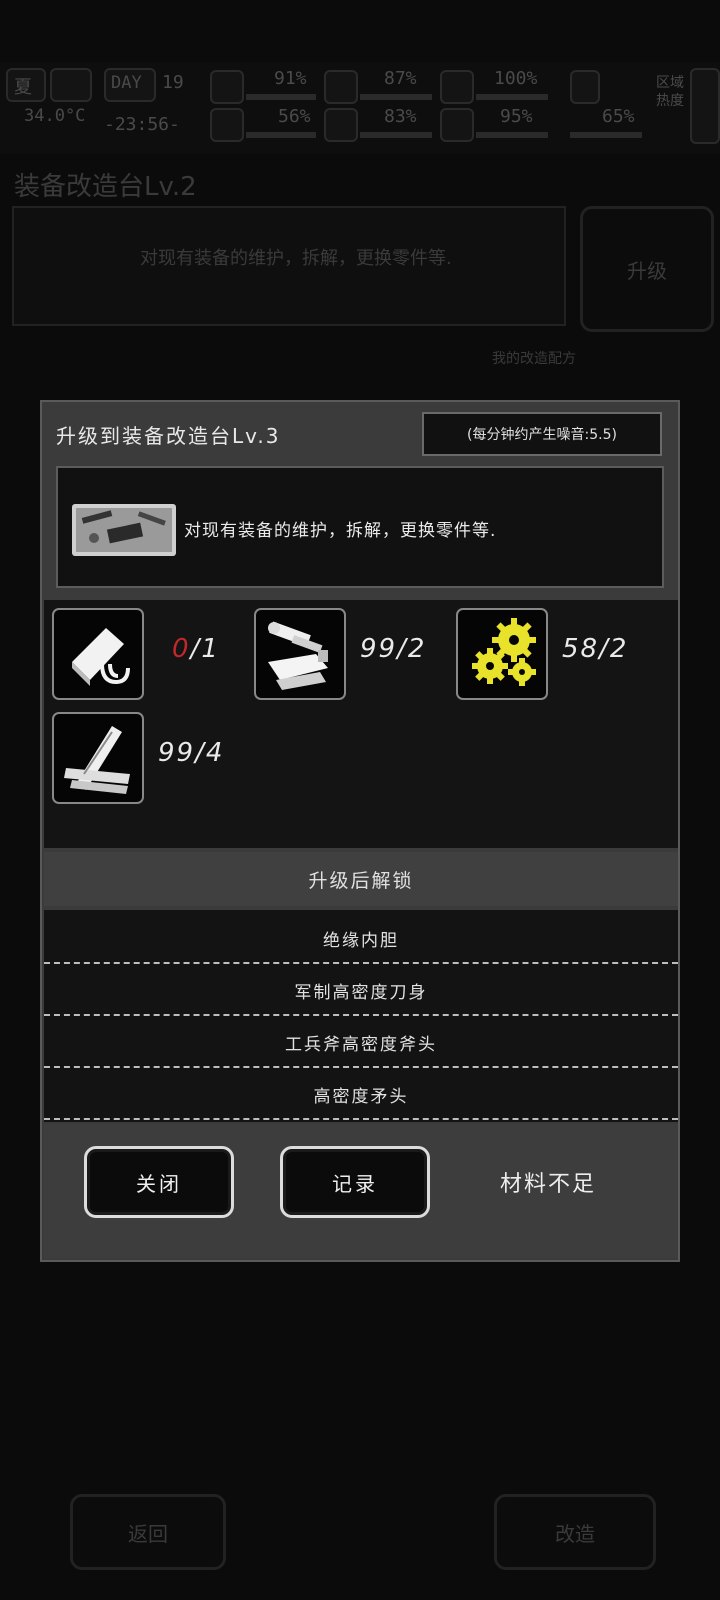 Image resolution: width=720 pixels, height=1600 pixels. I want to click on stamina-icon, so click(457, 87).